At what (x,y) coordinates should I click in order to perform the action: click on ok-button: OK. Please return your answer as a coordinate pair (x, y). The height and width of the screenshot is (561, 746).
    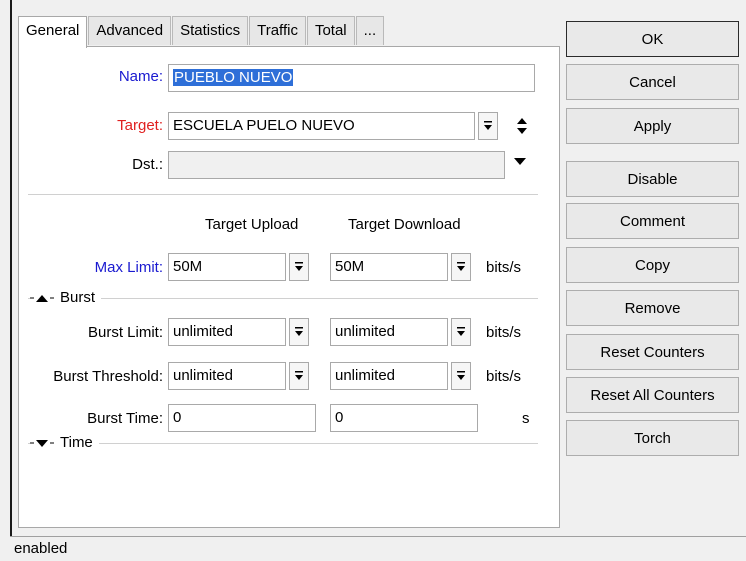
    Looking at the image, I should click on (652, 39).